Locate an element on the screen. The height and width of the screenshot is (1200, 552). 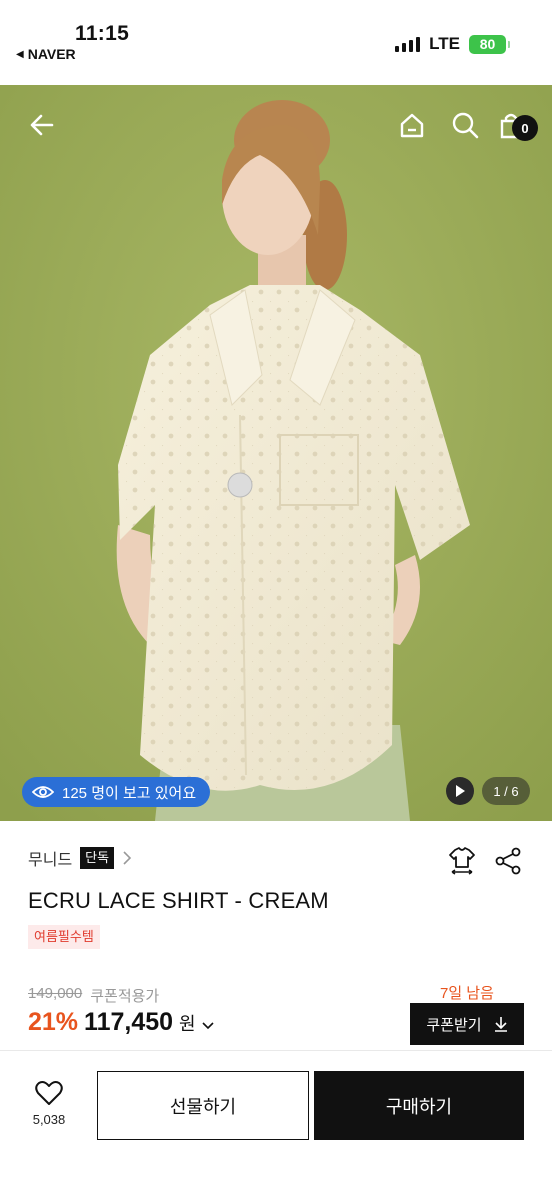
final-price: 117,450 is located at coordinates (129, 1022).